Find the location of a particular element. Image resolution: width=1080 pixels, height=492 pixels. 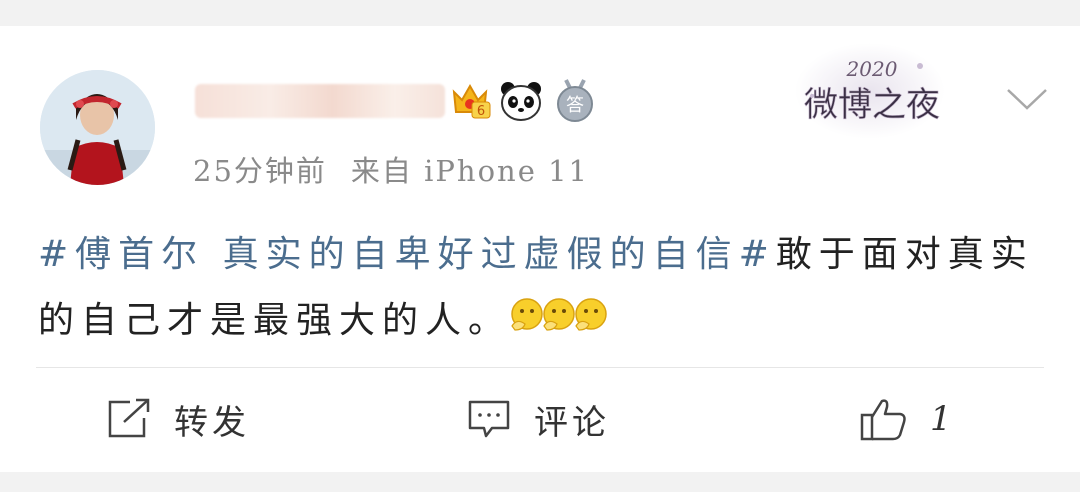

member-crown-icon: 6 is located at coordinates (470, 102).